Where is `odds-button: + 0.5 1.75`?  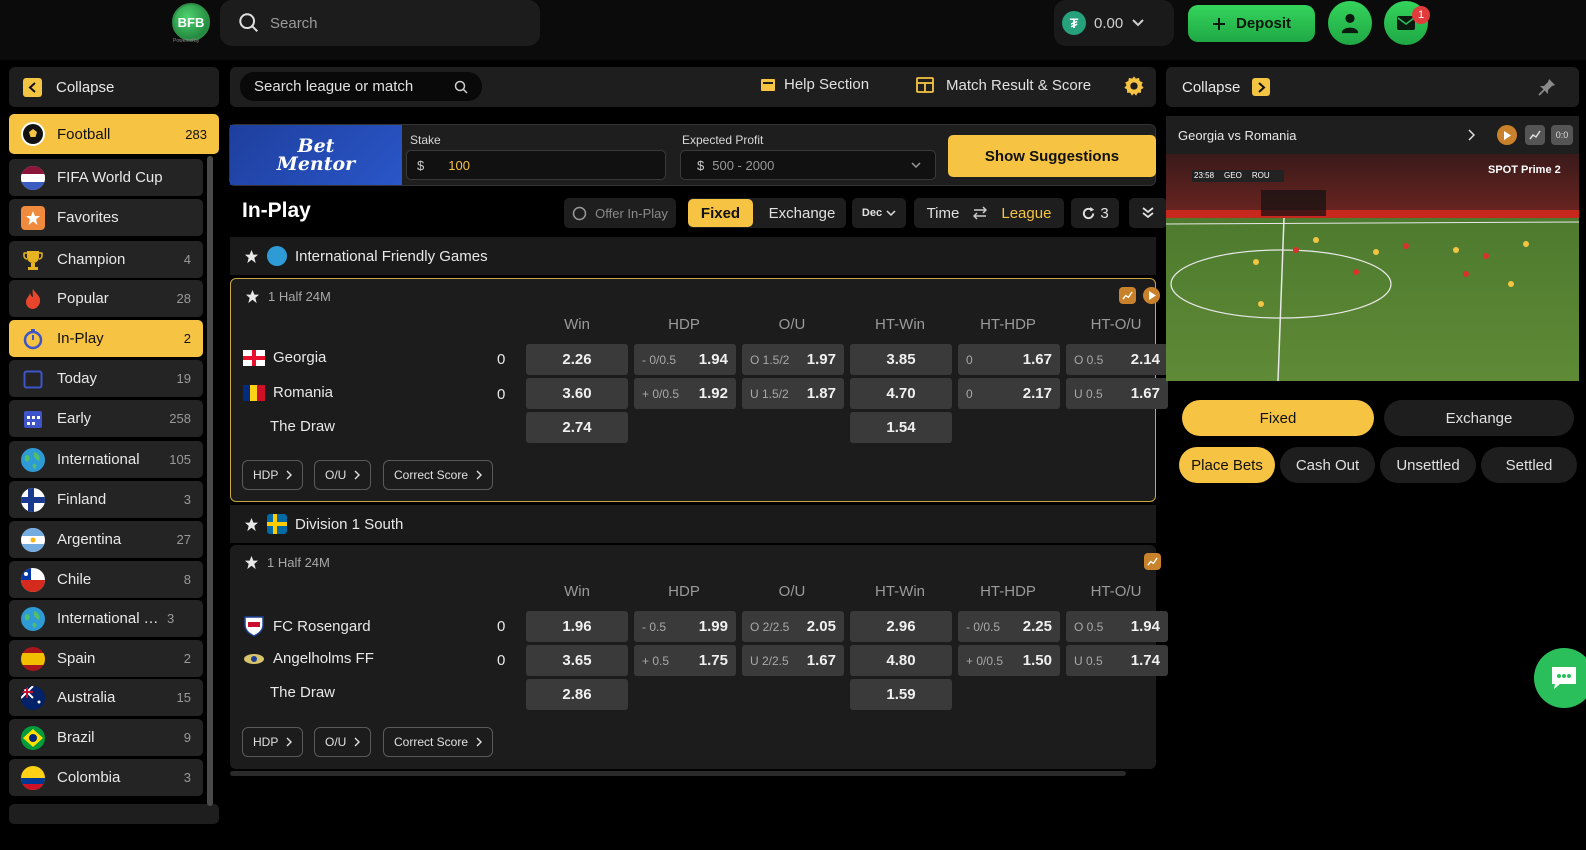
odds-button: + 0.5 1.75 is located at coordinates (685, 660).